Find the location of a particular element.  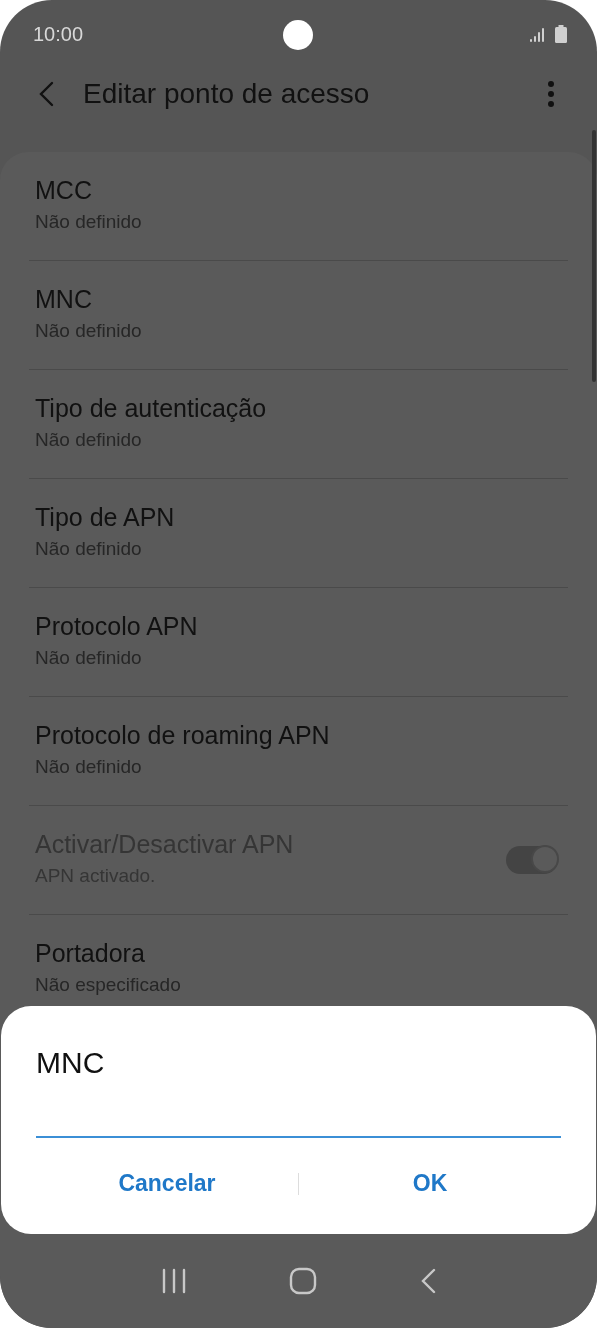

signal-icon is located at coordinates (537, 35).